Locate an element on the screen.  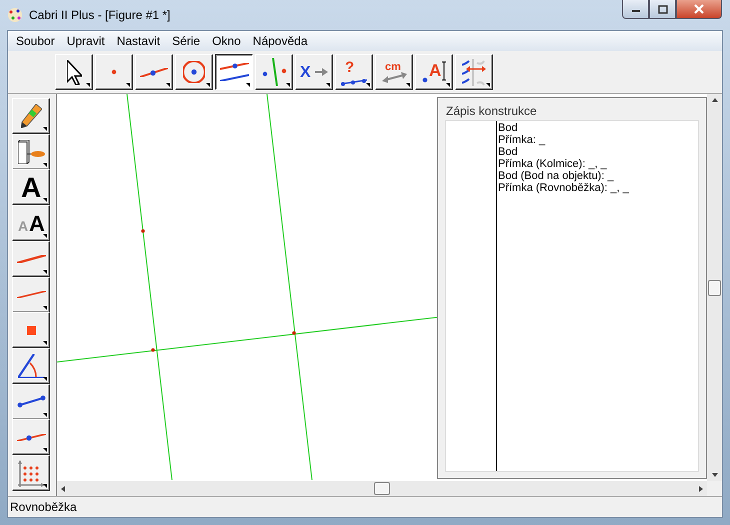
line-tool-button is located at coordinates (154, 72).